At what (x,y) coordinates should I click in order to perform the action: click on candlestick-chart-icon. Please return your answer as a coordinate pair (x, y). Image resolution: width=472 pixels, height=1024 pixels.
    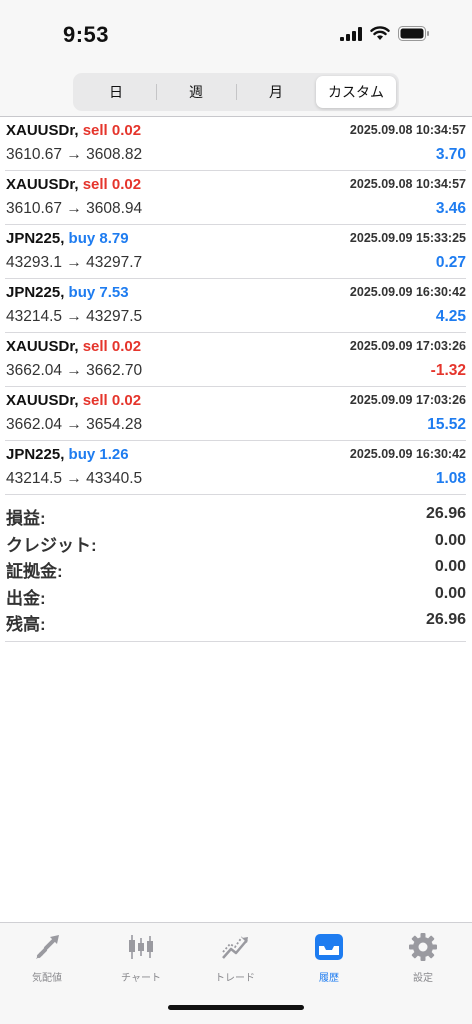
    Looking at the image, I should click on (141, 947).